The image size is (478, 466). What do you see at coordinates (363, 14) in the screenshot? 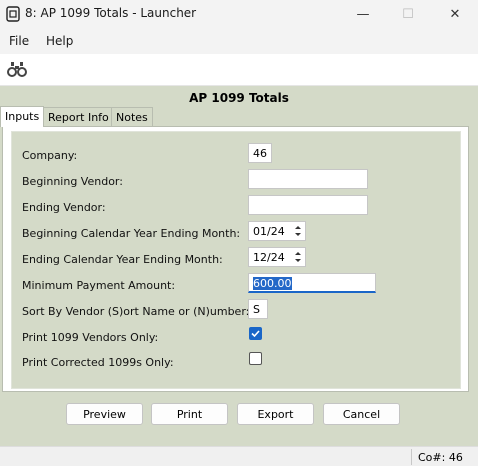
I see `minimize-button: —` at bounding box center [363, 14].